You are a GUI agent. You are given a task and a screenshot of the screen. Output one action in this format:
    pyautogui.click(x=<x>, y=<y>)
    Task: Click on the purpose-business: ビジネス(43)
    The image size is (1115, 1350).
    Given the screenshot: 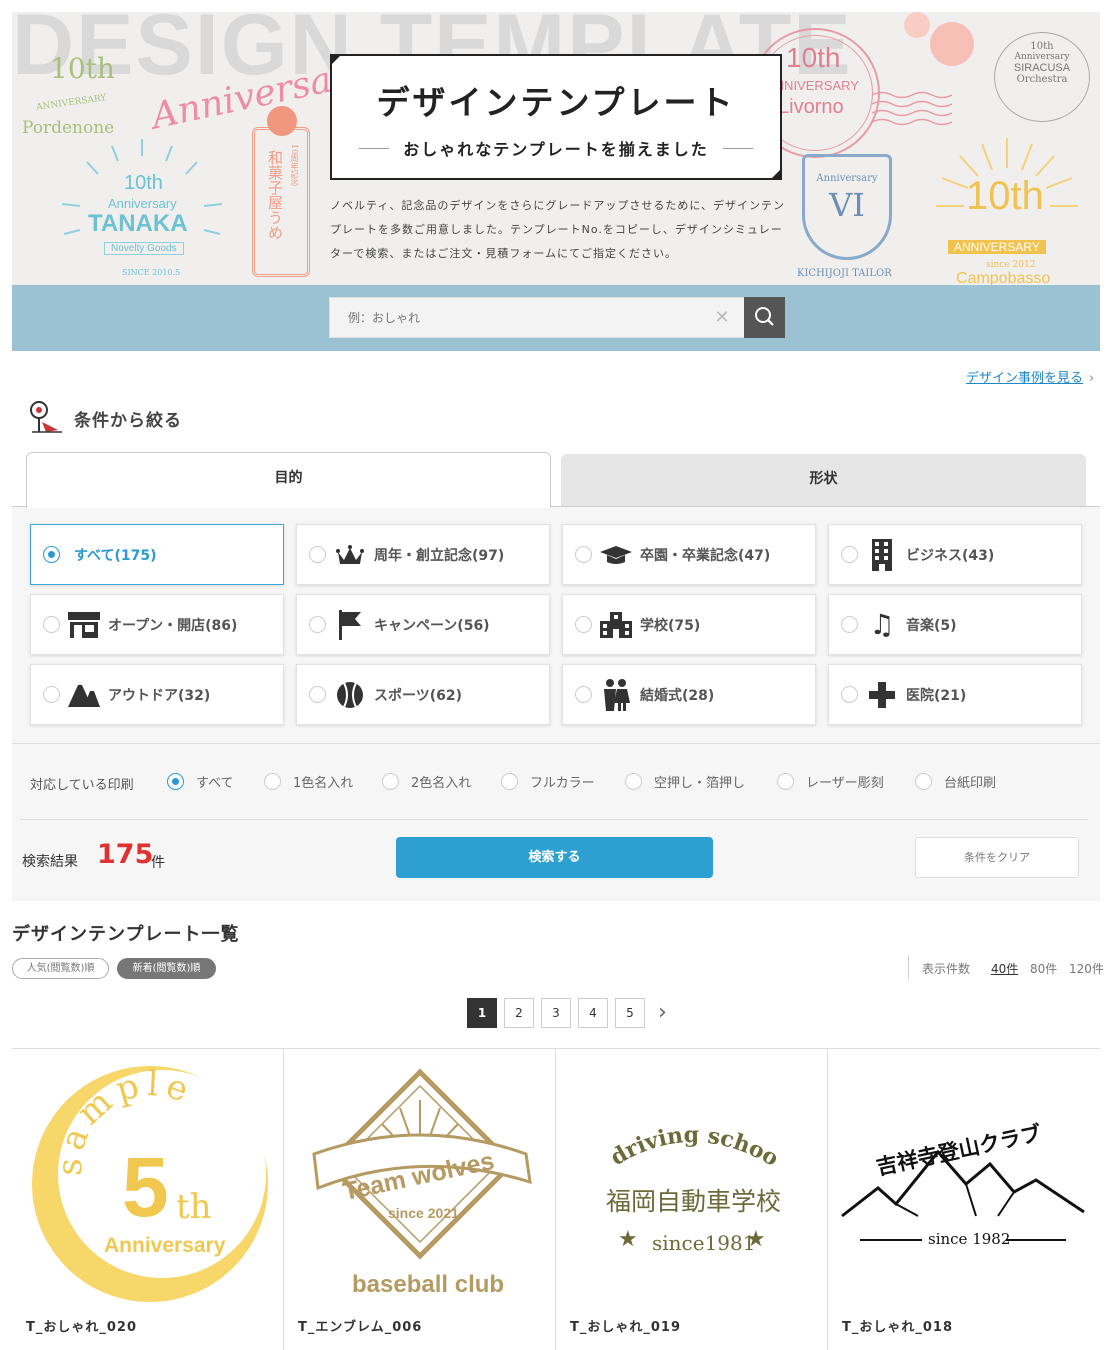 What is the action you would take?
    pyautogui.click(x=955, y=554)
    